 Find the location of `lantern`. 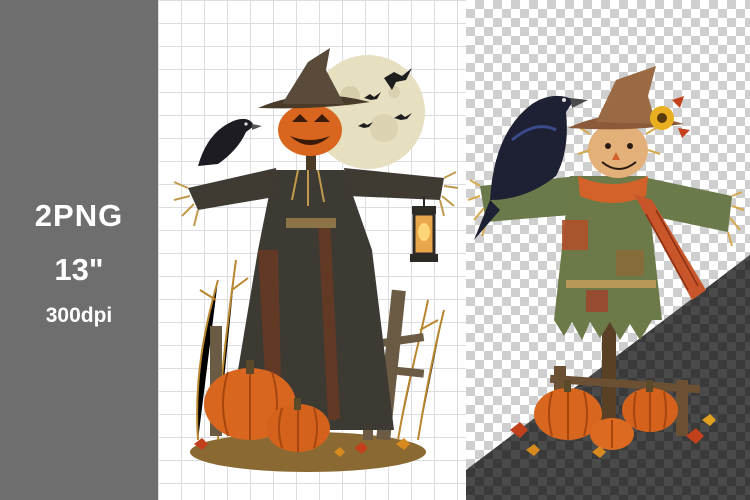

lantern is located at coordinates (424, 229).